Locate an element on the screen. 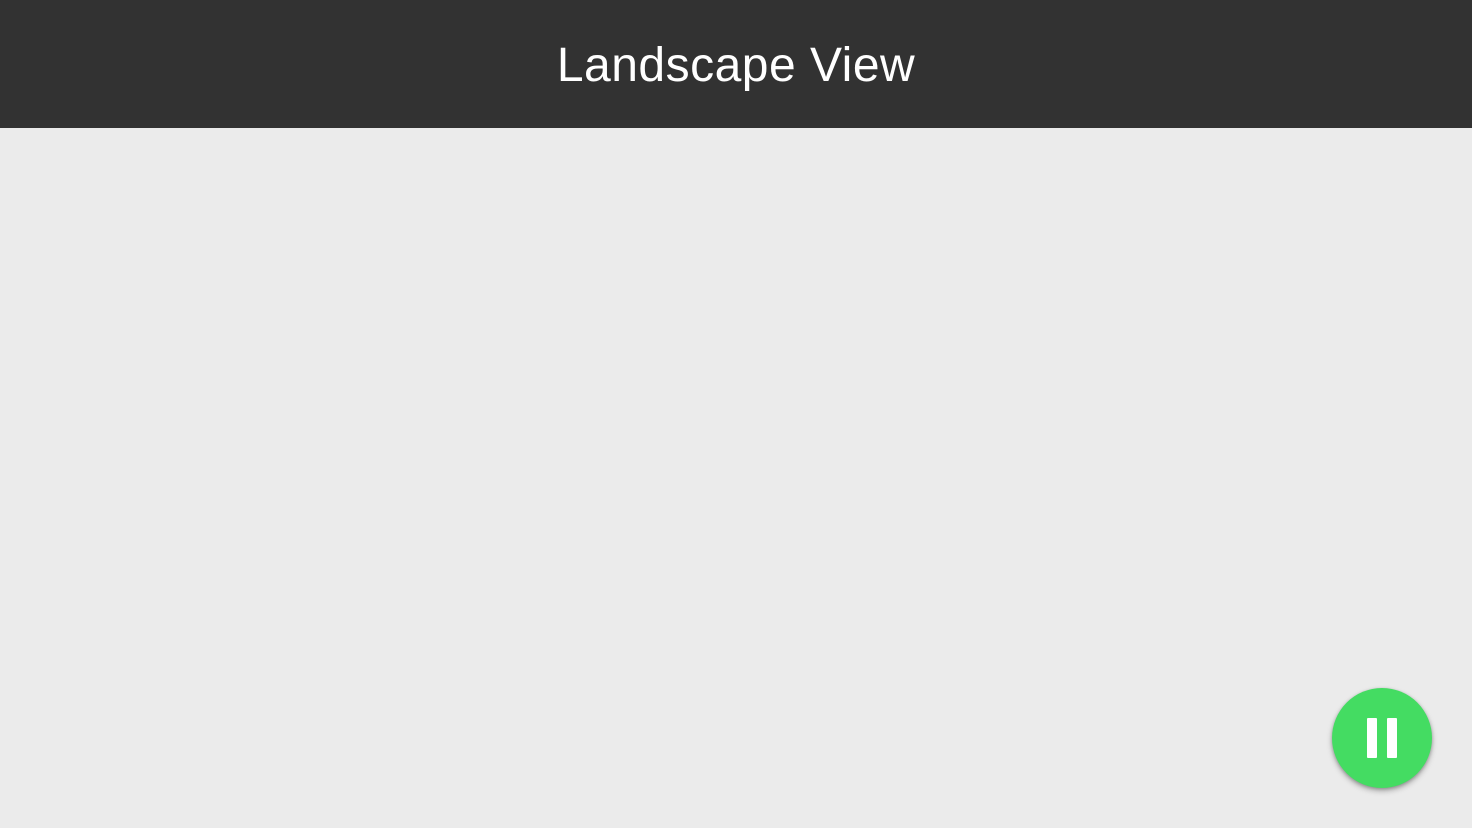 The width and height of the screenshot is (1472, 828). page-title: Landscape View is located at coordinates (736, 65).